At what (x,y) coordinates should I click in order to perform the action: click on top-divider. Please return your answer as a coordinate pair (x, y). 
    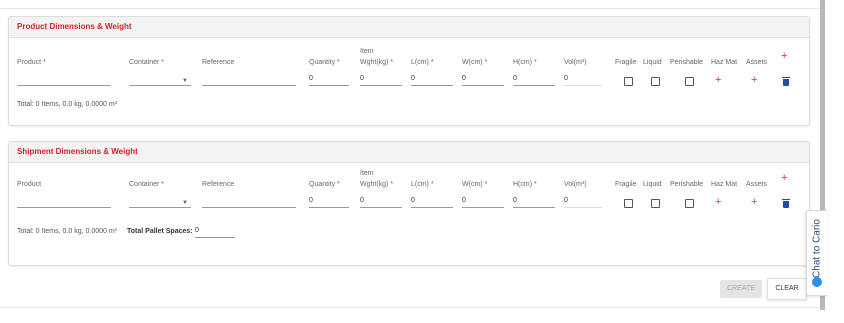
    Looking at the image, I should click on (410, 8).